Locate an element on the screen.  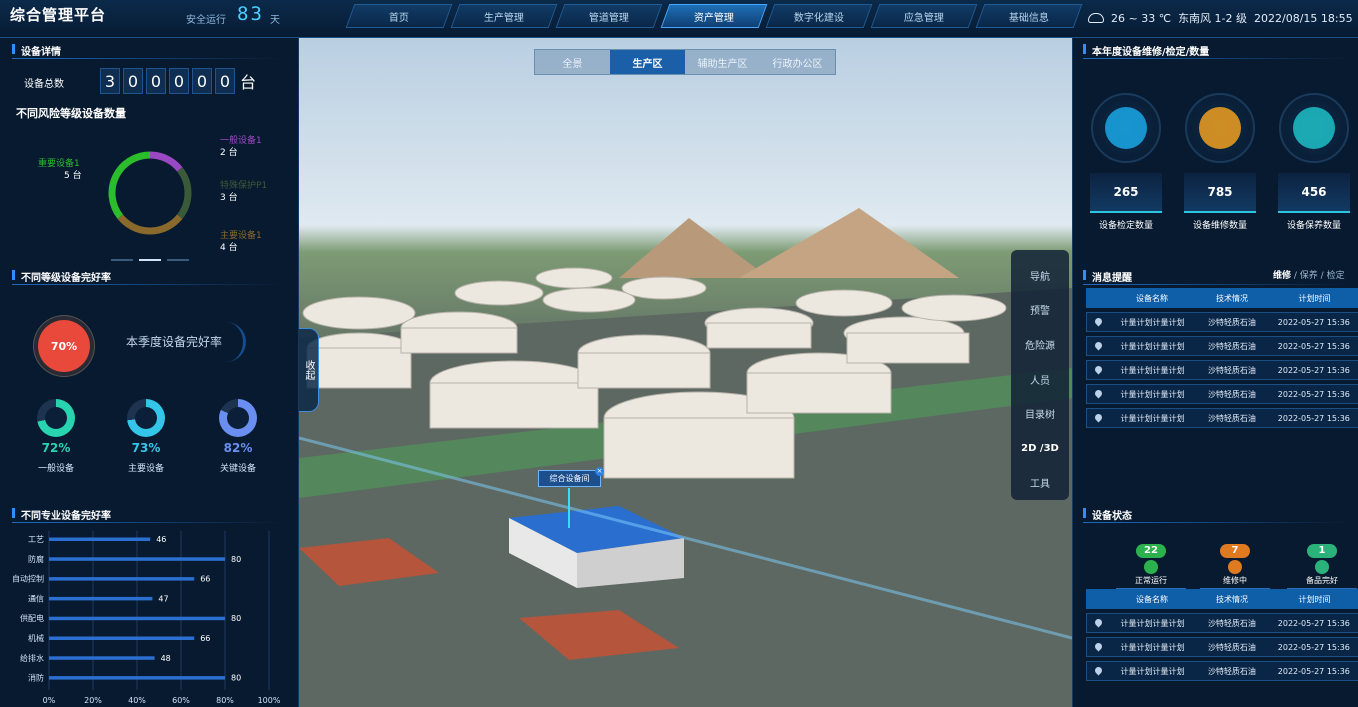
zone-tab-2: 辅助生产区 is located at coordinates (722, 62).